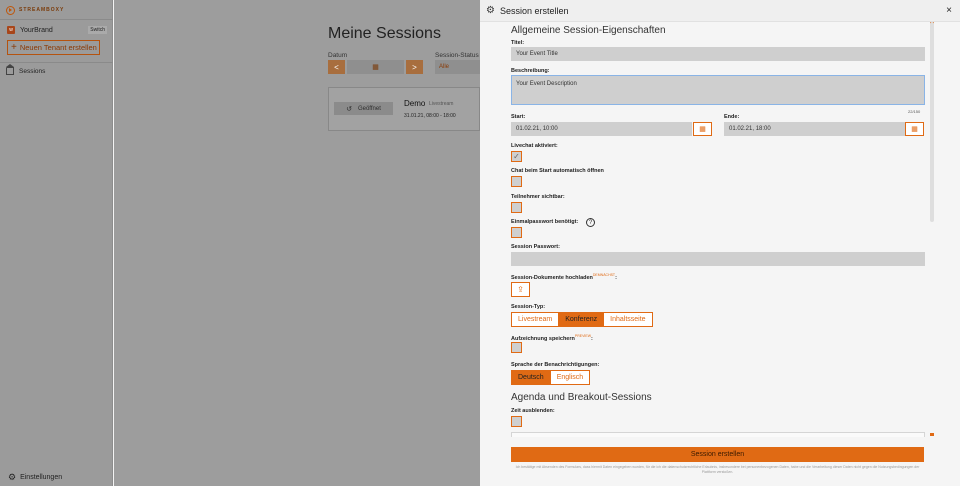 The width and height of the screenshot is (960, 486). Describe the element at coordinates (590, 222) in the screenshot. I see `help-circle-icon: ?` at that location.